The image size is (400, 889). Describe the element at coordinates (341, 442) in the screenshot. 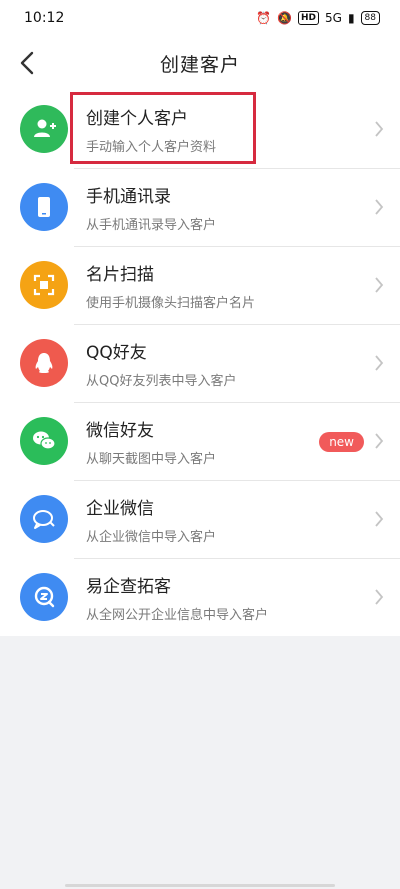

I see `new-badge: new` at that location.